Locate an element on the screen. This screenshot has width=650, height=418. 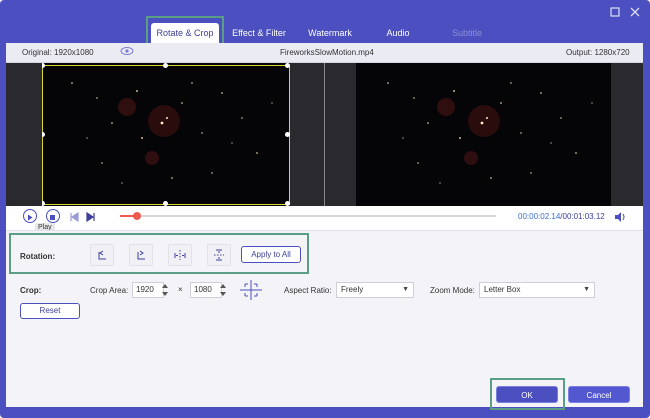
eye-icon is located at coordinates (127, 51).